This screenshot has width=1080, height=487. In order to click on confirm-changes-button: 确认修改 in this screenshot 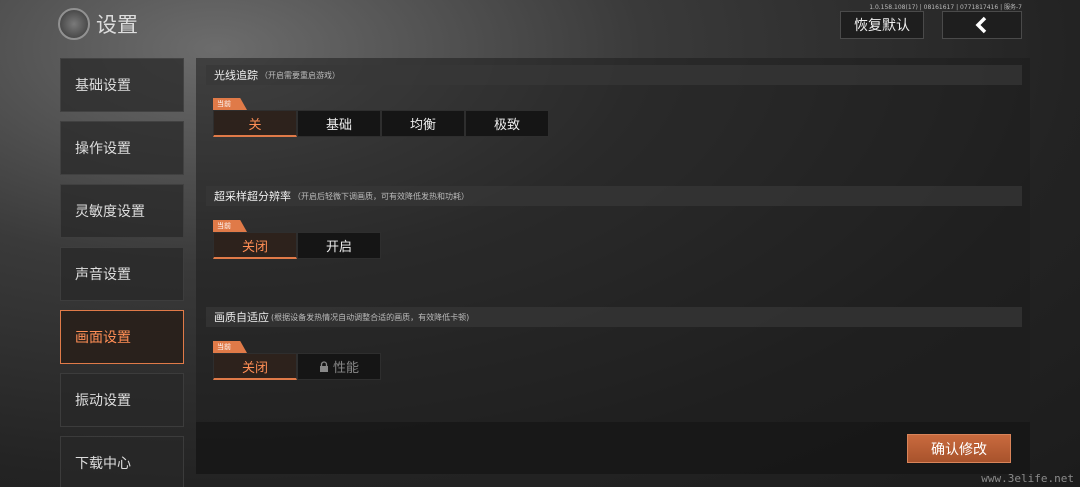, I will do `click(959, 448)`.